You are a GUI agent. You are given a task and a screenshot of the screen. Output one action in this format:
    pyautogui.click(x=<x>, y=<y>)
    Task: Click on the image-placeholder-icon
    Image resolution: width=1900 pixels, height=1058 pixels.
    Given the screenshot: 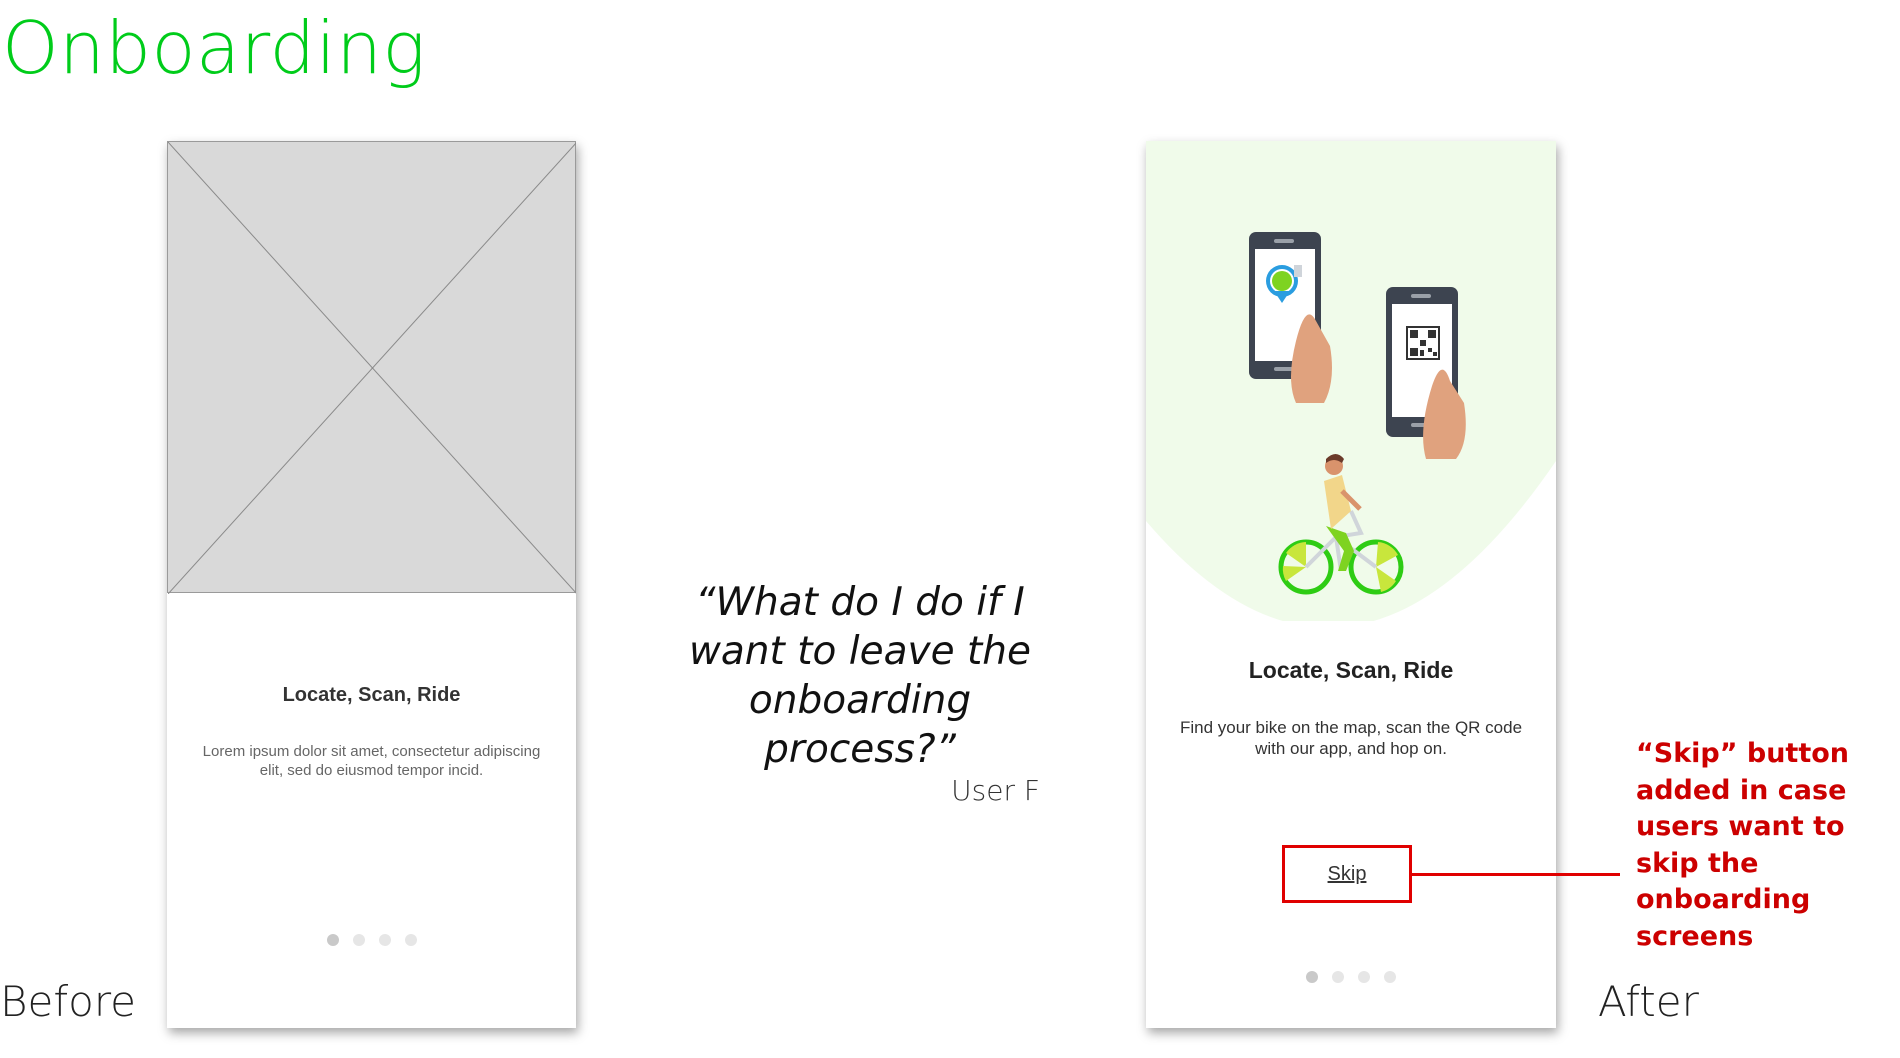 What is the action you would take?
    pyautogui.click(x=371, y=367)
    